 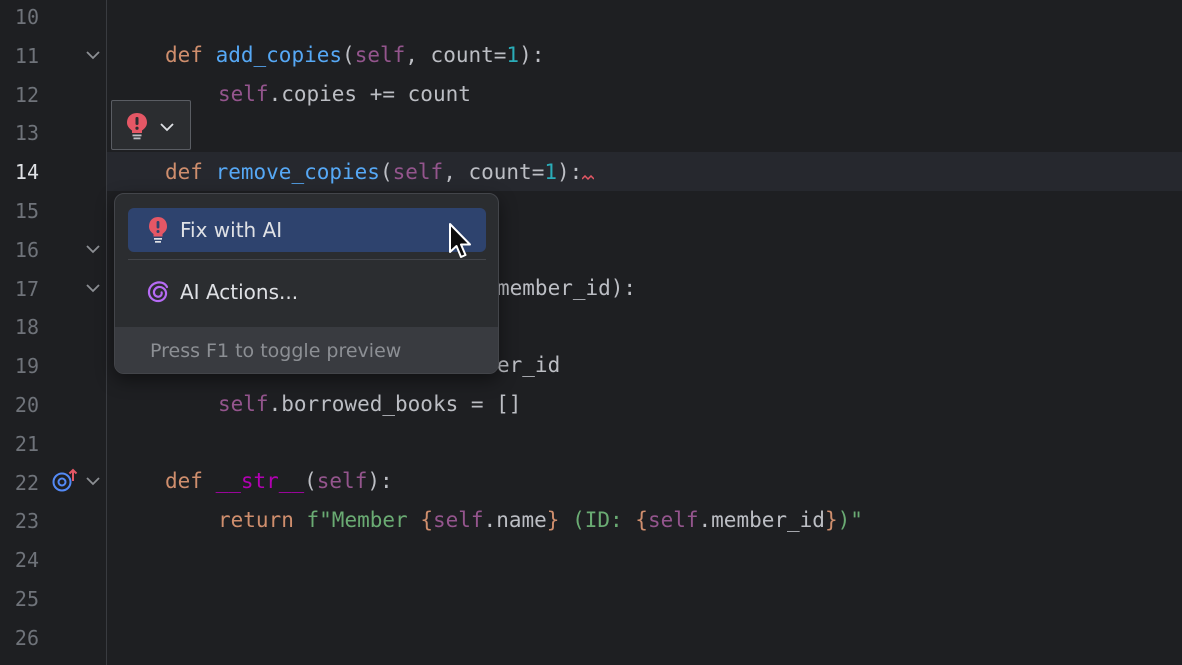 What do you see at coordinates (167, 127) in the screenshot?
I see `chevron-down-icon` at bounding box center [167, 127].